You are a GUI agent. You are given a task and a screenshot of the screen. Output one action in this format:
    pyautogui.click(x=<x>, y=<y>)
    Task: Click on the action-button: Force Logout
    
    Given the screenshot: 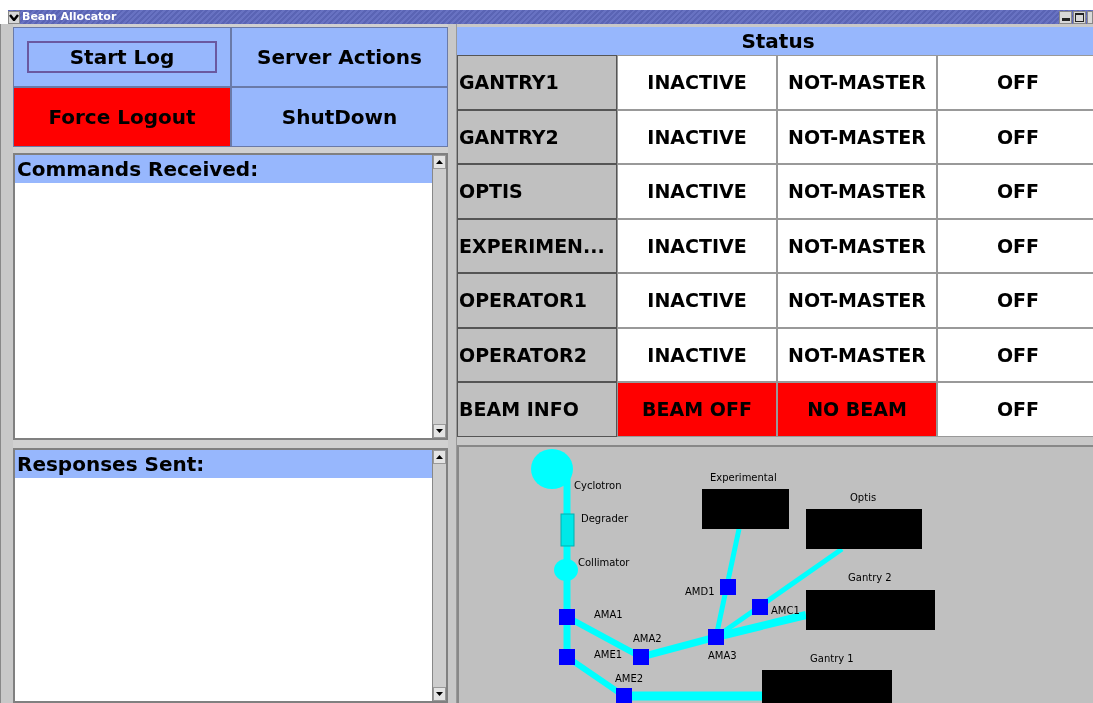 What is the action you would take?
    pyautogui.click(x=122, y=117)
    